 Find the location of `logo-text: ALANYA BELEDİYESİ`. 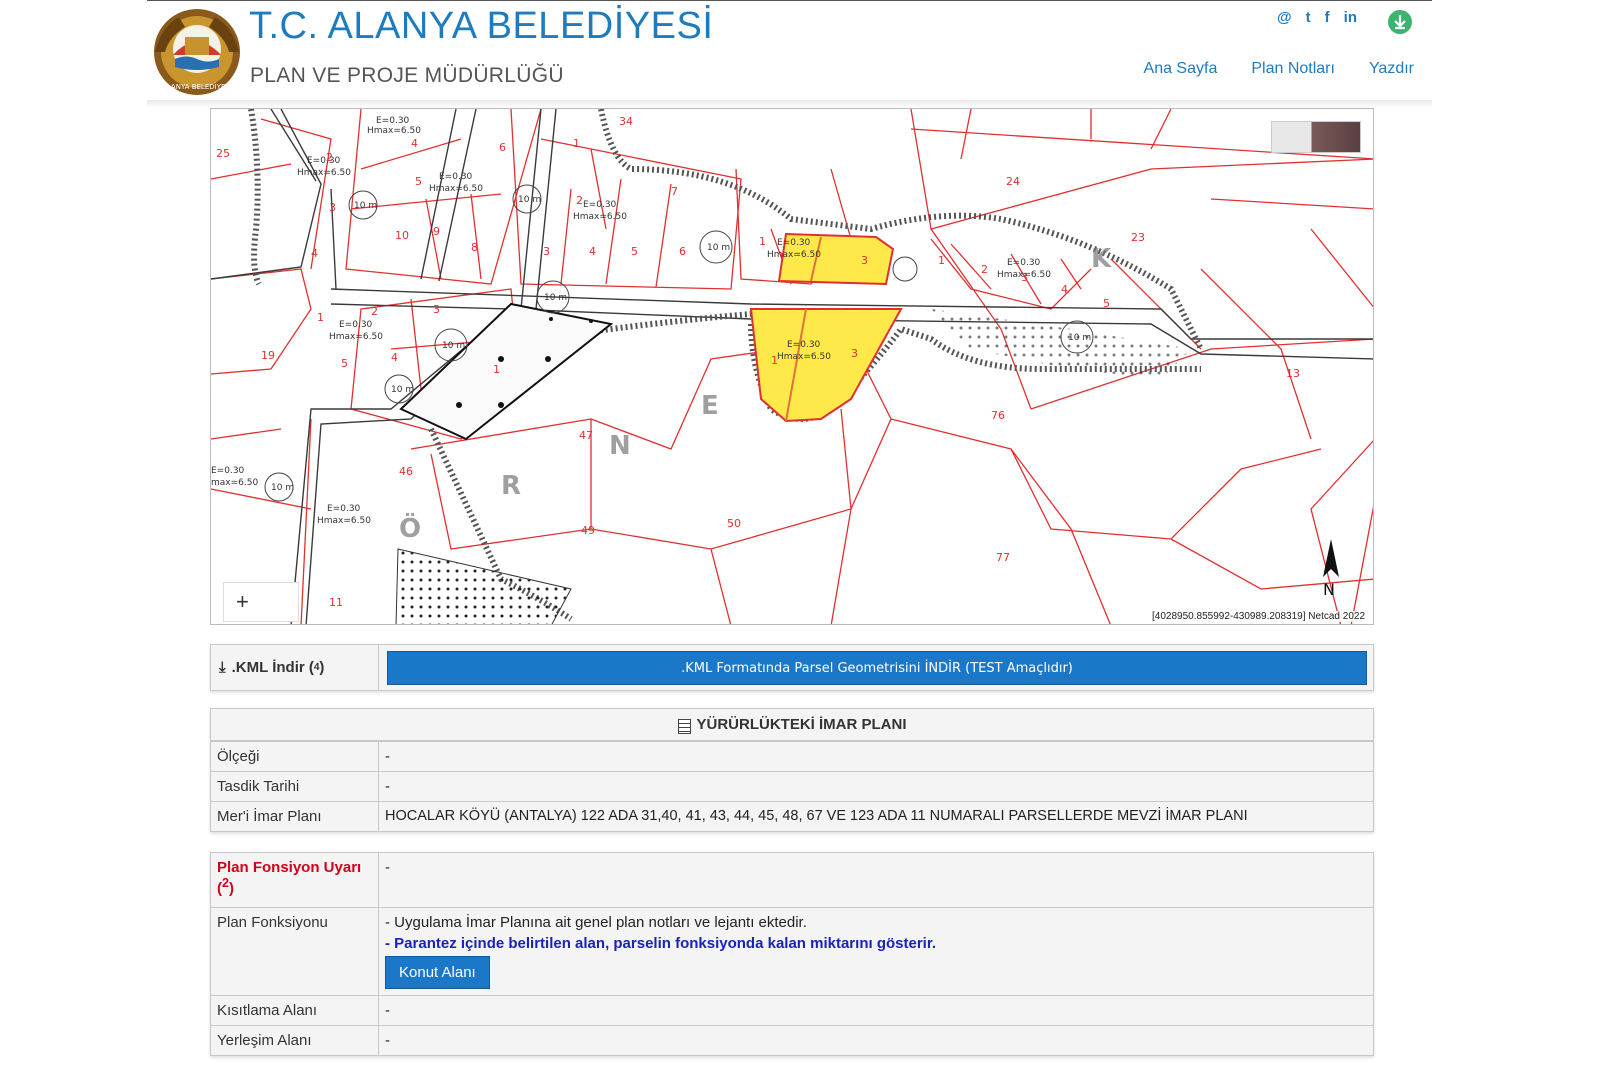

logo-text: ALANYA BELEDİYESİ is located at coordinates (197, 86).